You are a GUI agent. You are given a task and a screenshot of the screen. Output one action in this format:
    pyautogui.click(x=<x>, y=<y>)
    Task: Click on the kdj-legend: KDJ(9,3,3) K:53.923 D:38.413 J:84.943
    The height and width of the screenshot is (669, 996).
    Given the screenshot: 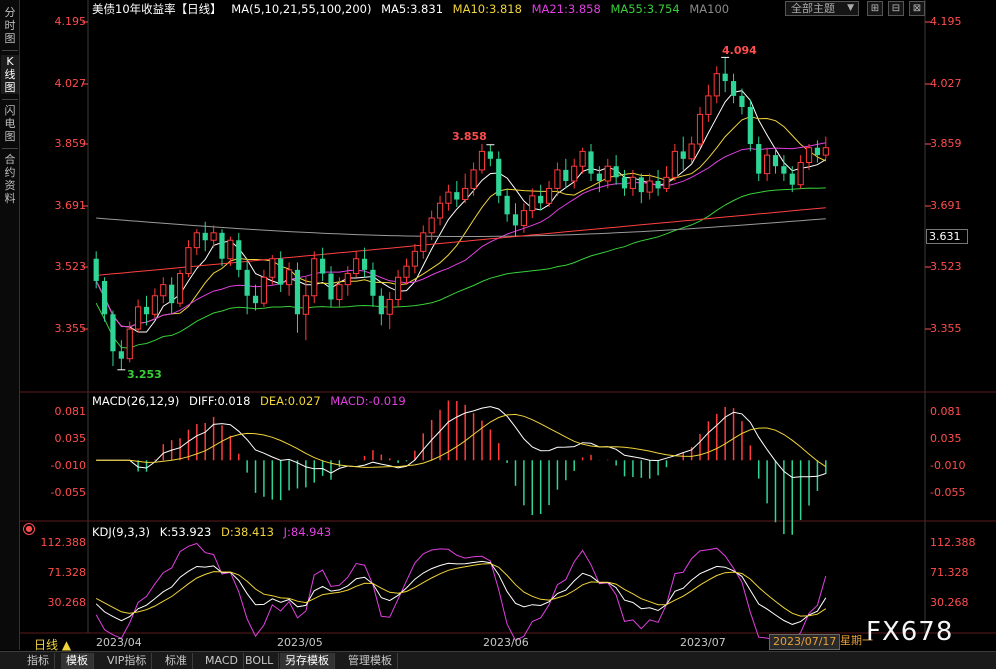 What is the action you would take?
    pyautogui.click(x=214, y=532)
    